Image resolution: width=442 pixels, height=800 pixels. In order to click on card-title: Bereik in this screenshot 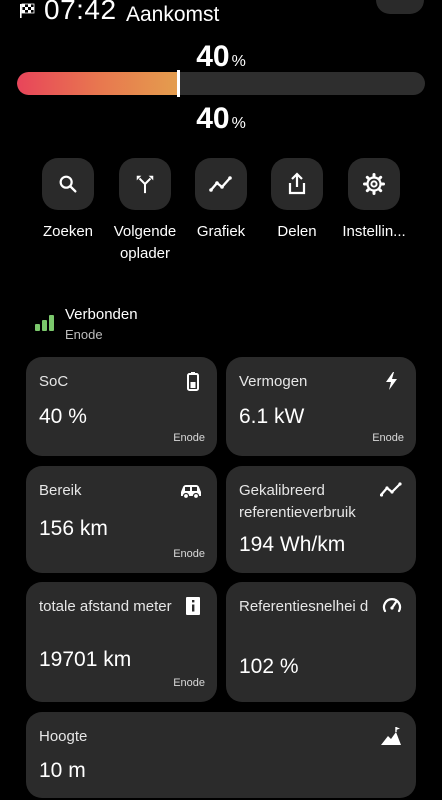, I will do `click(60, 490)`.